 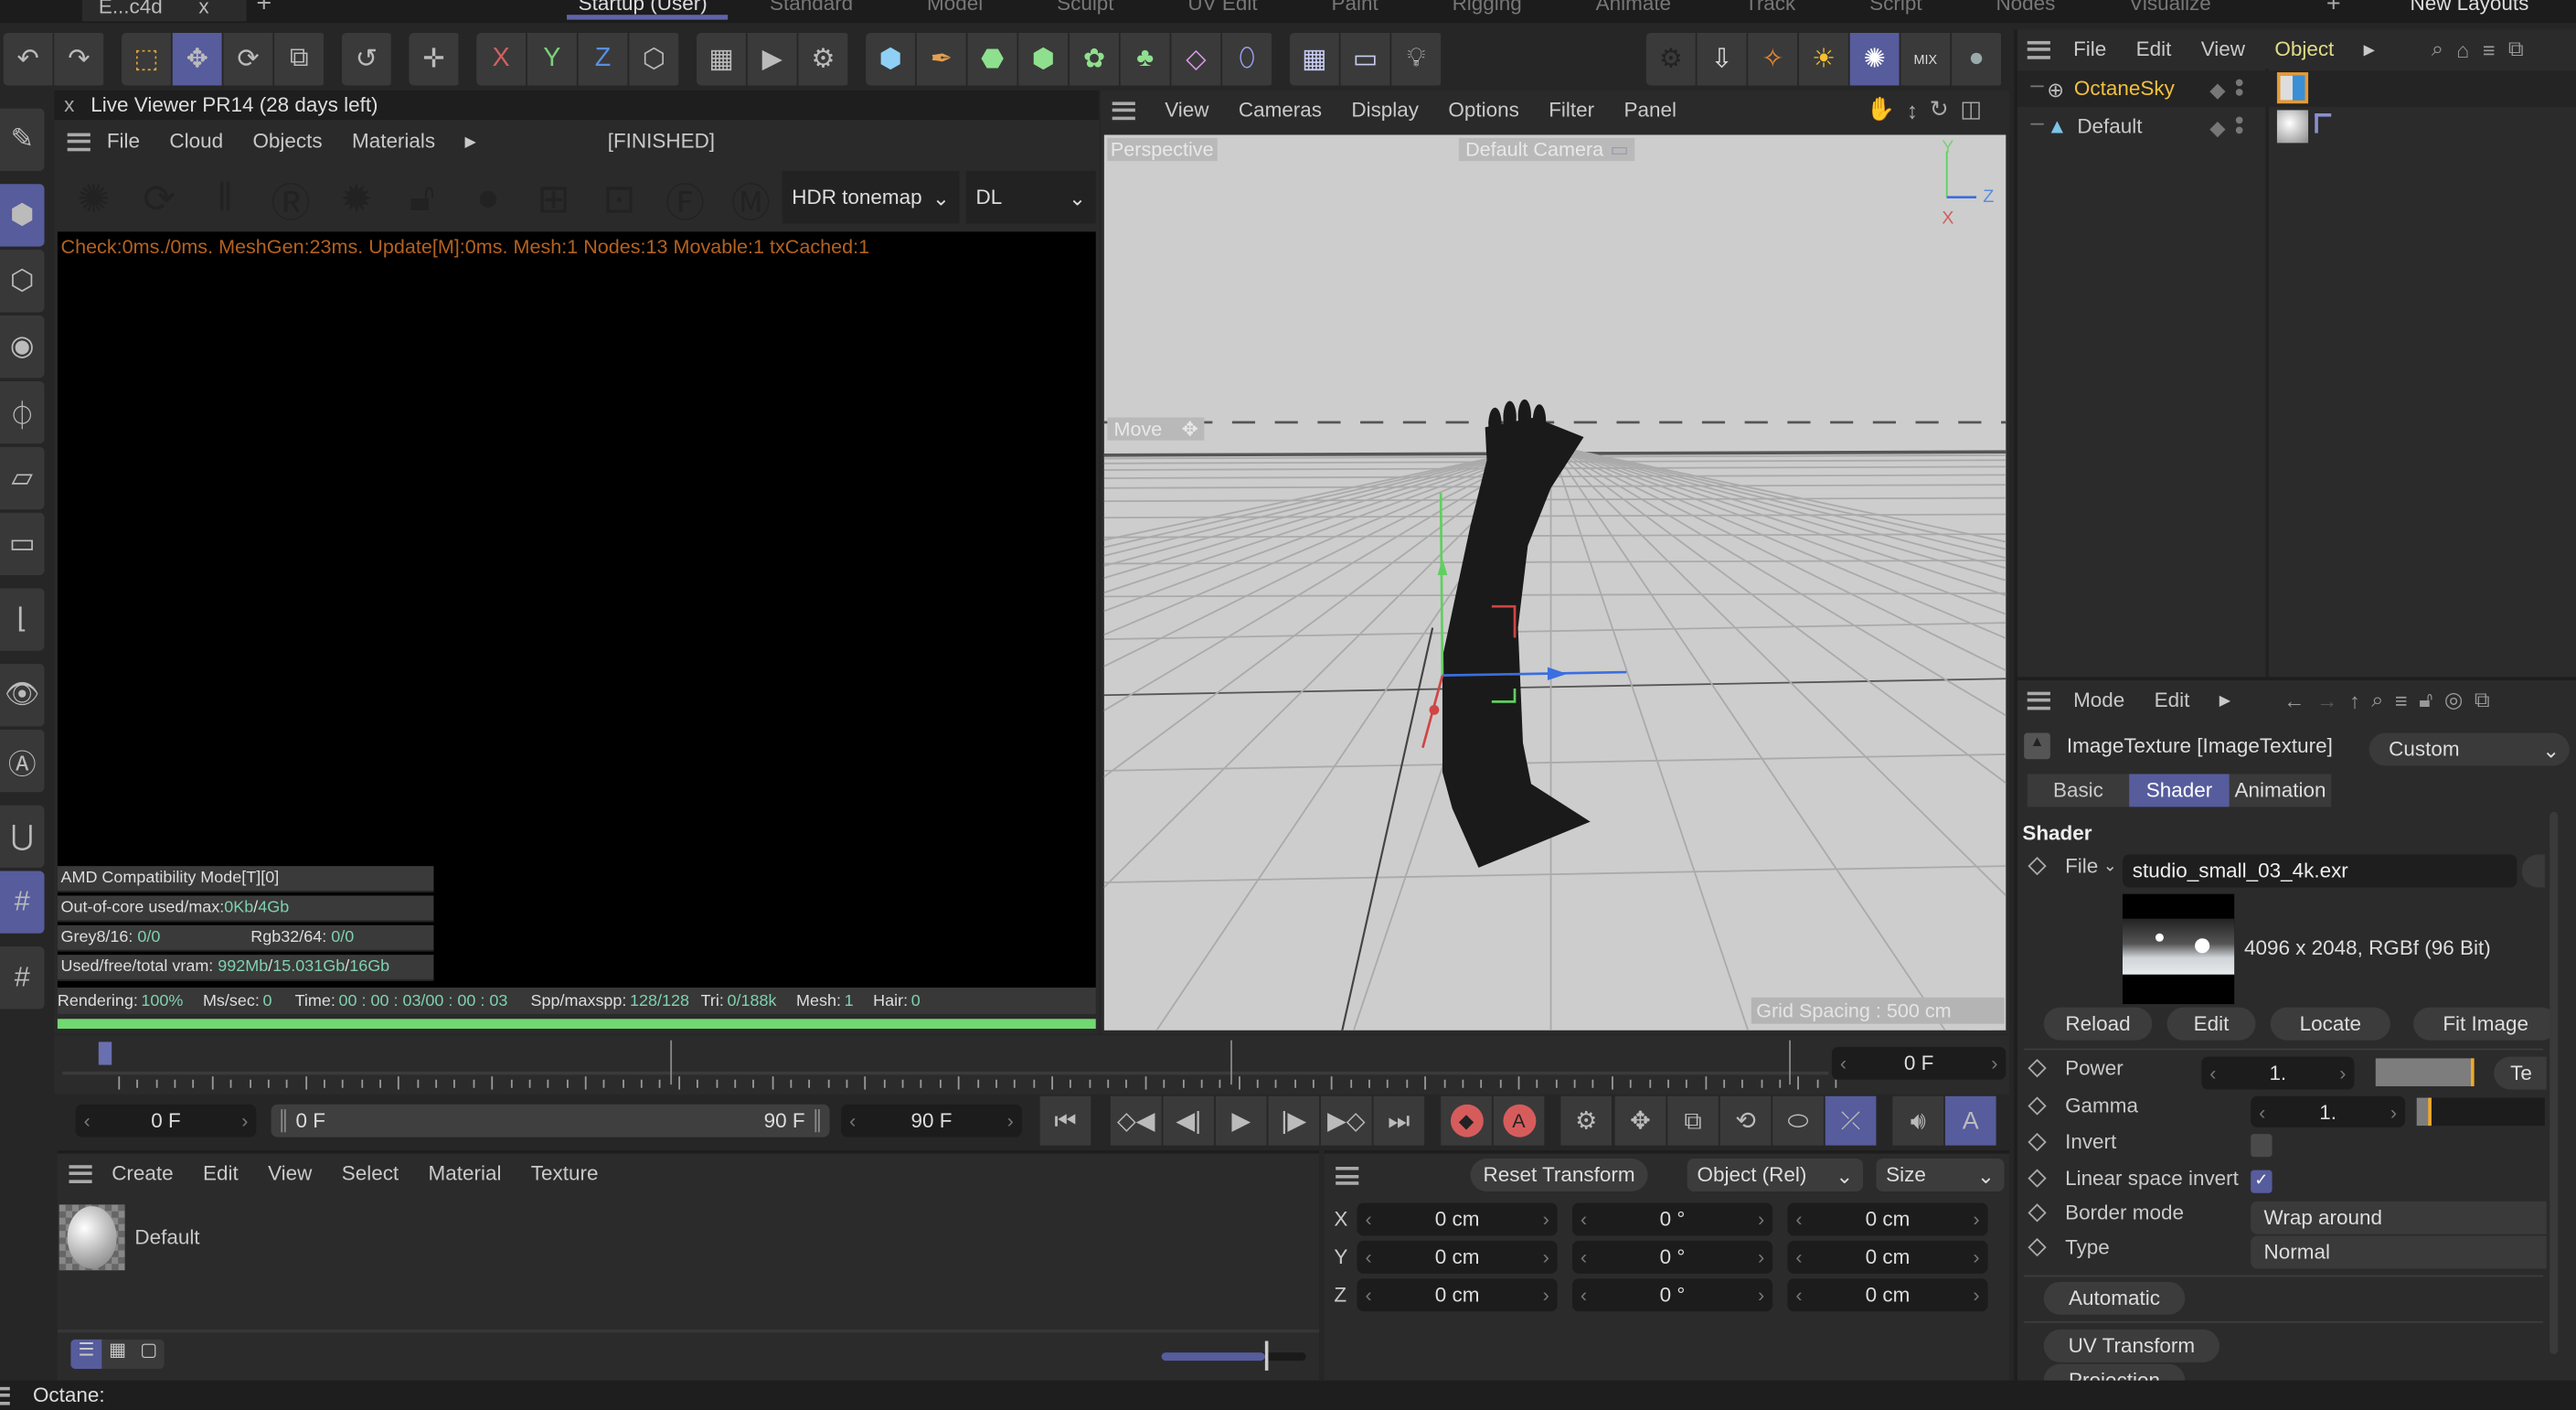 What do you see at coordinates (1031, 1065) in the screenshot?
I see `timeline: ‹ 0 F ›` at bounding box center [1031, 1065].